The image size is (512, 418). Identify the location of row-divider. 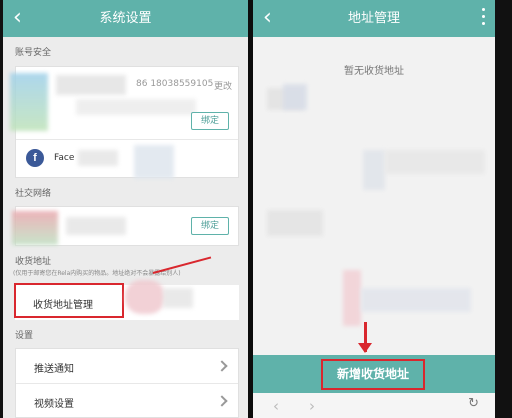
(127, 139).